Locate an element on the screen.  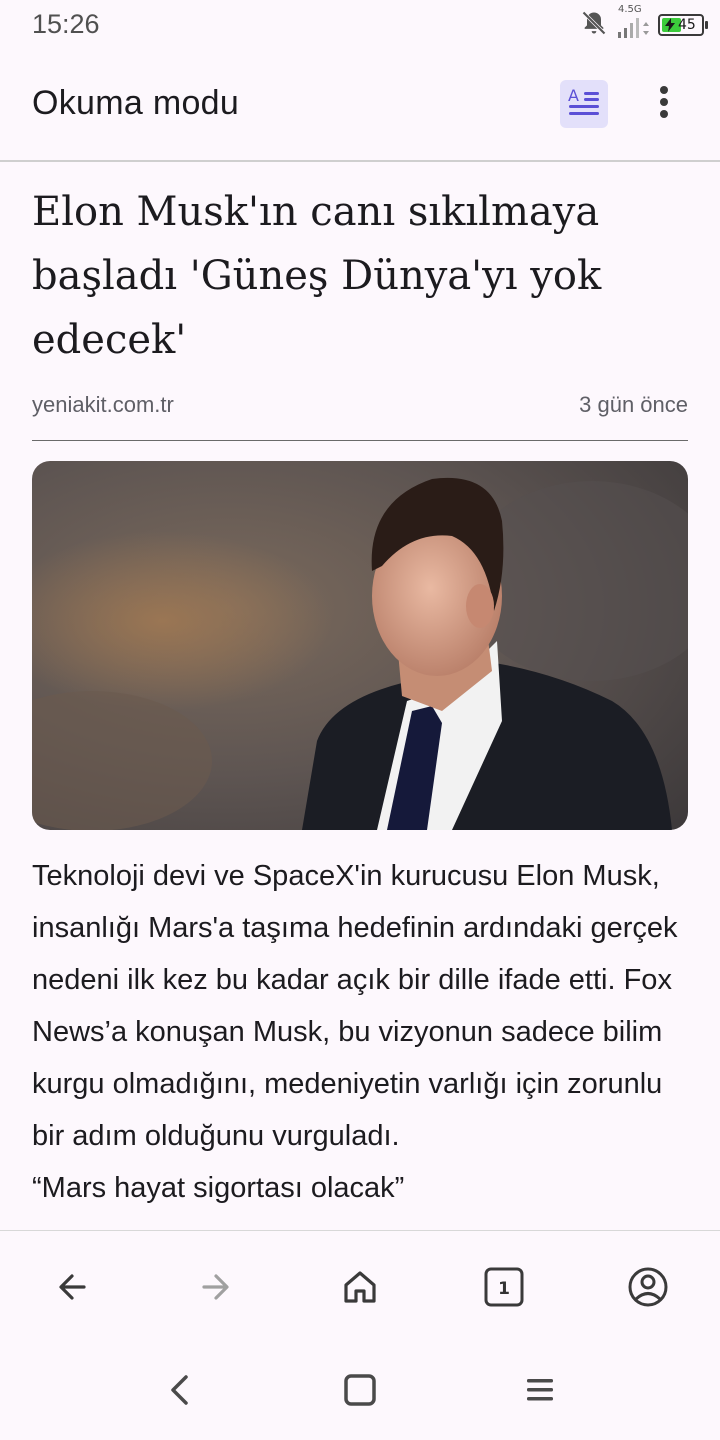
signal-icon: 4.5G is located at coordinates (633, 23).